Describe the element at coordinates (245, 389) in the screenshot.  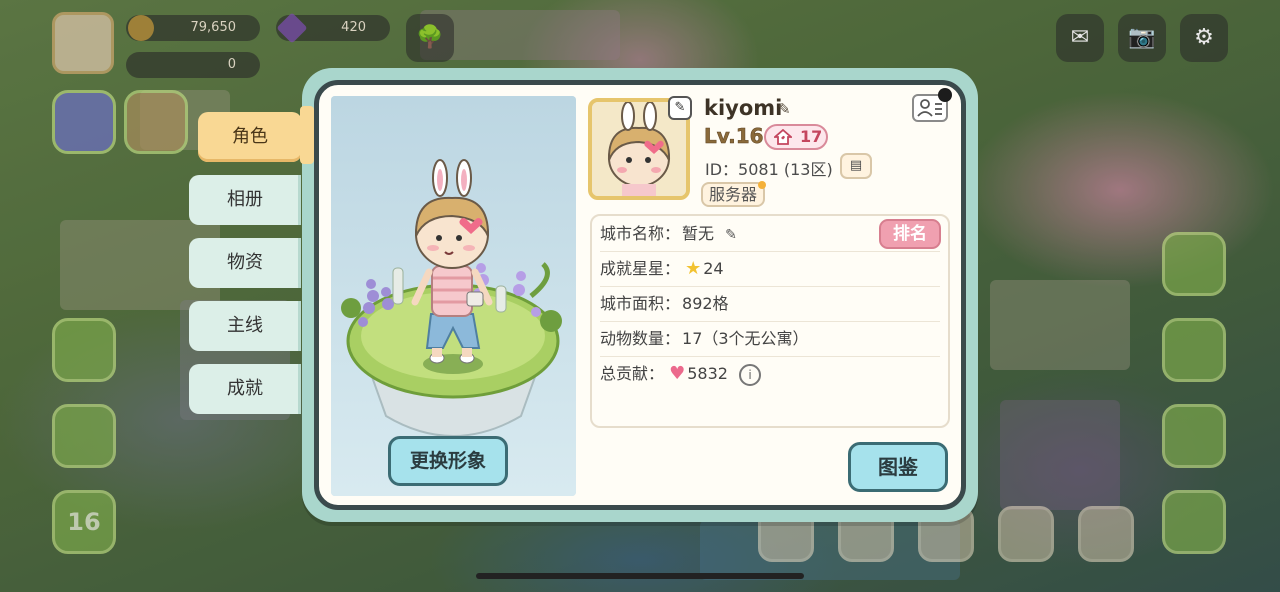
I see `tab-achievements: 成就` at that location.